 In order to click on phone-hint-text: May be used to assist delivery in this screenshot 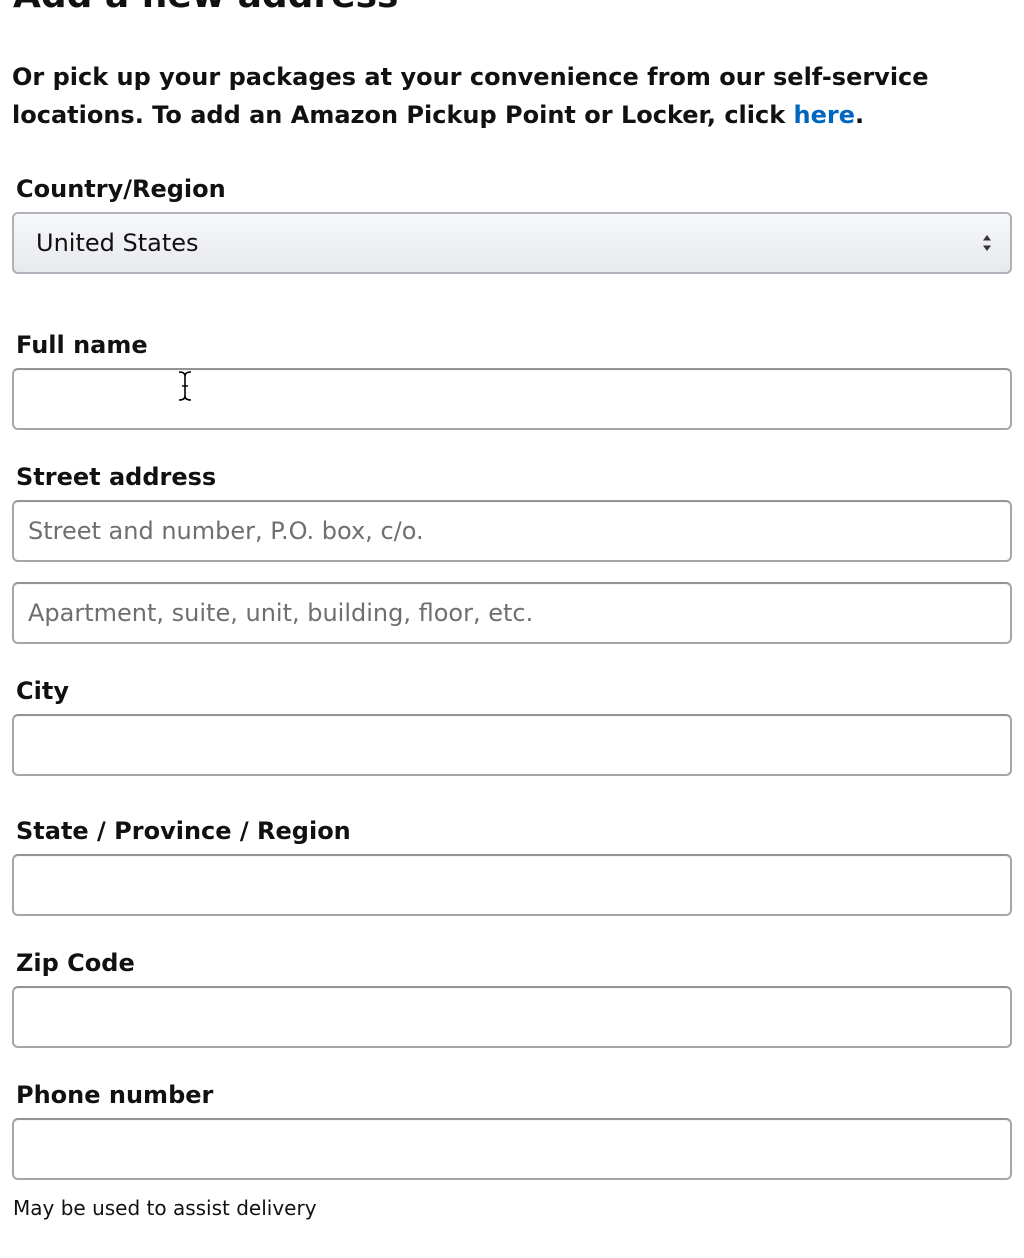, I will do `click(165, 1208)`.